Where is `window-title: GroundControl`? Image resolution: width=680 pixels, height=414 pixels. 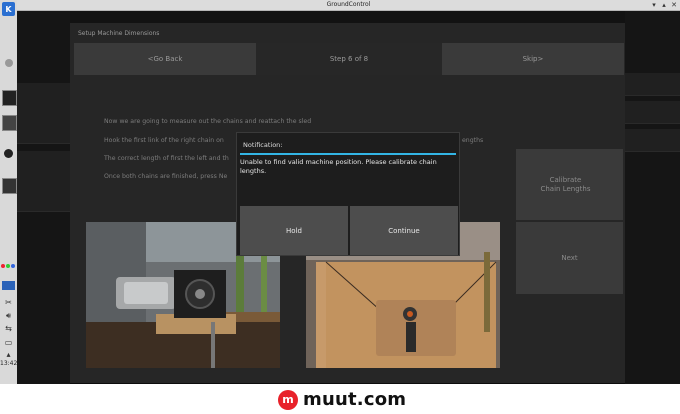
window-title: GroundControl is located at coordinates (348, 4).